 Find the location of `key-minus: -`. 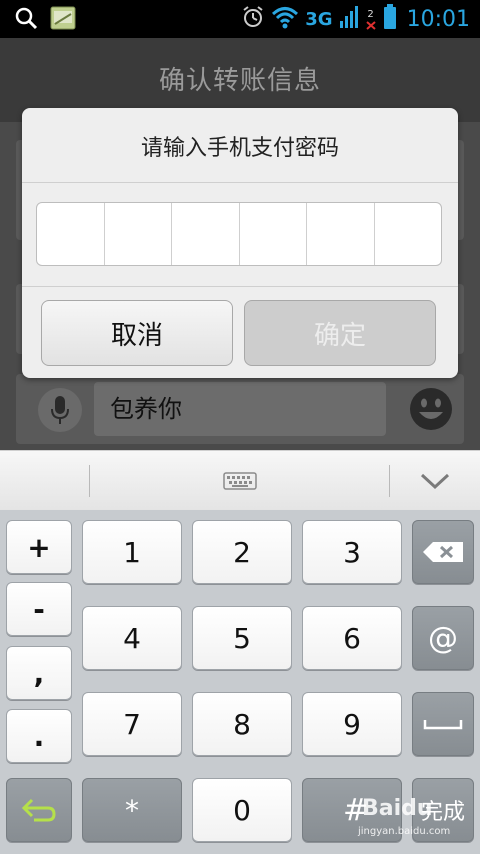

key-minus: - is located at coordinates (39, 609).